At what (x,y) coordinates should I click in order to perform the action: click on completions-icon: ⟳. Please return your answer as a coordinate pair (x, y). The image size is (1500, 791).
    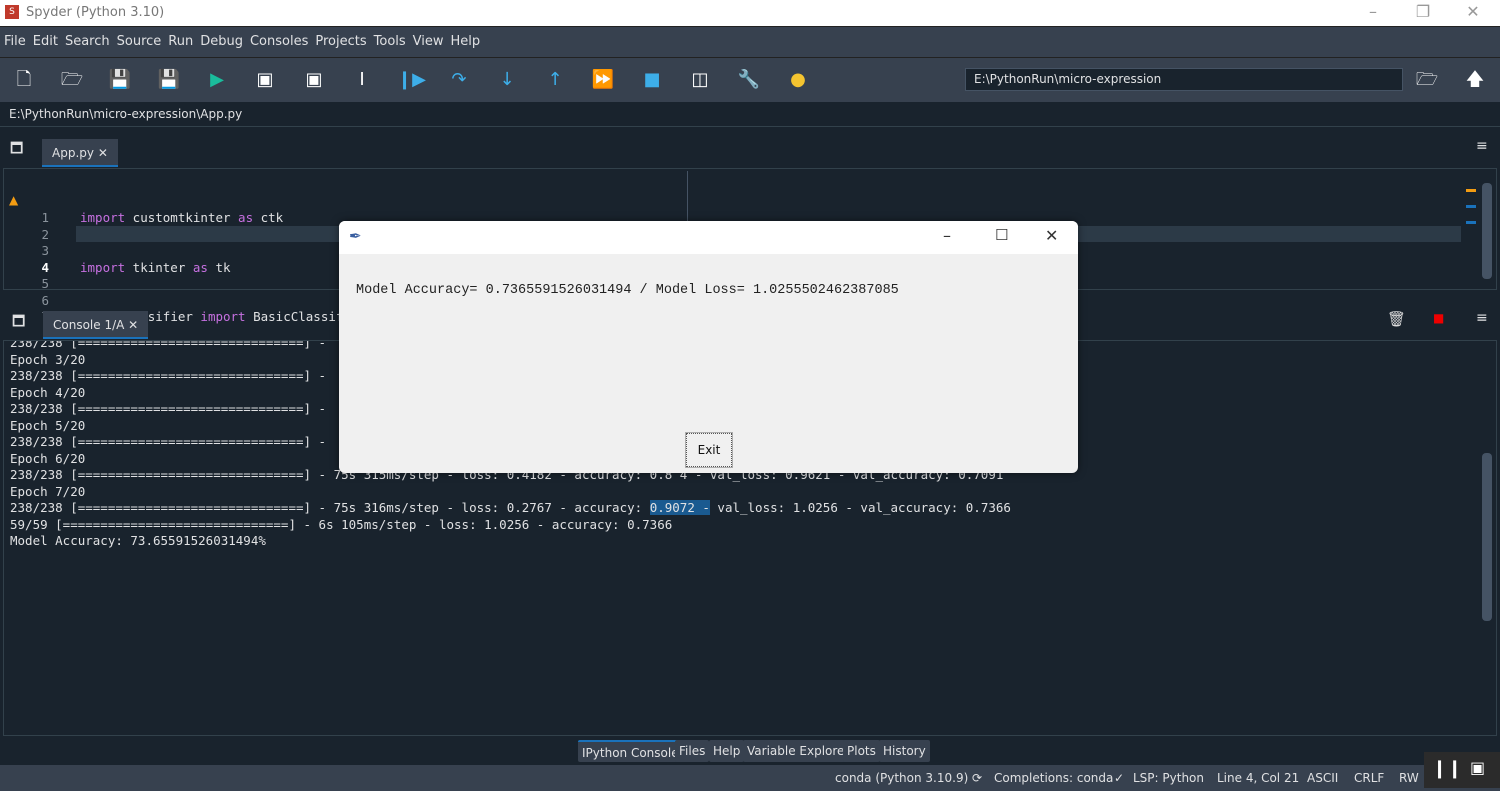
    Looking at the image, I should click on (977, 778).